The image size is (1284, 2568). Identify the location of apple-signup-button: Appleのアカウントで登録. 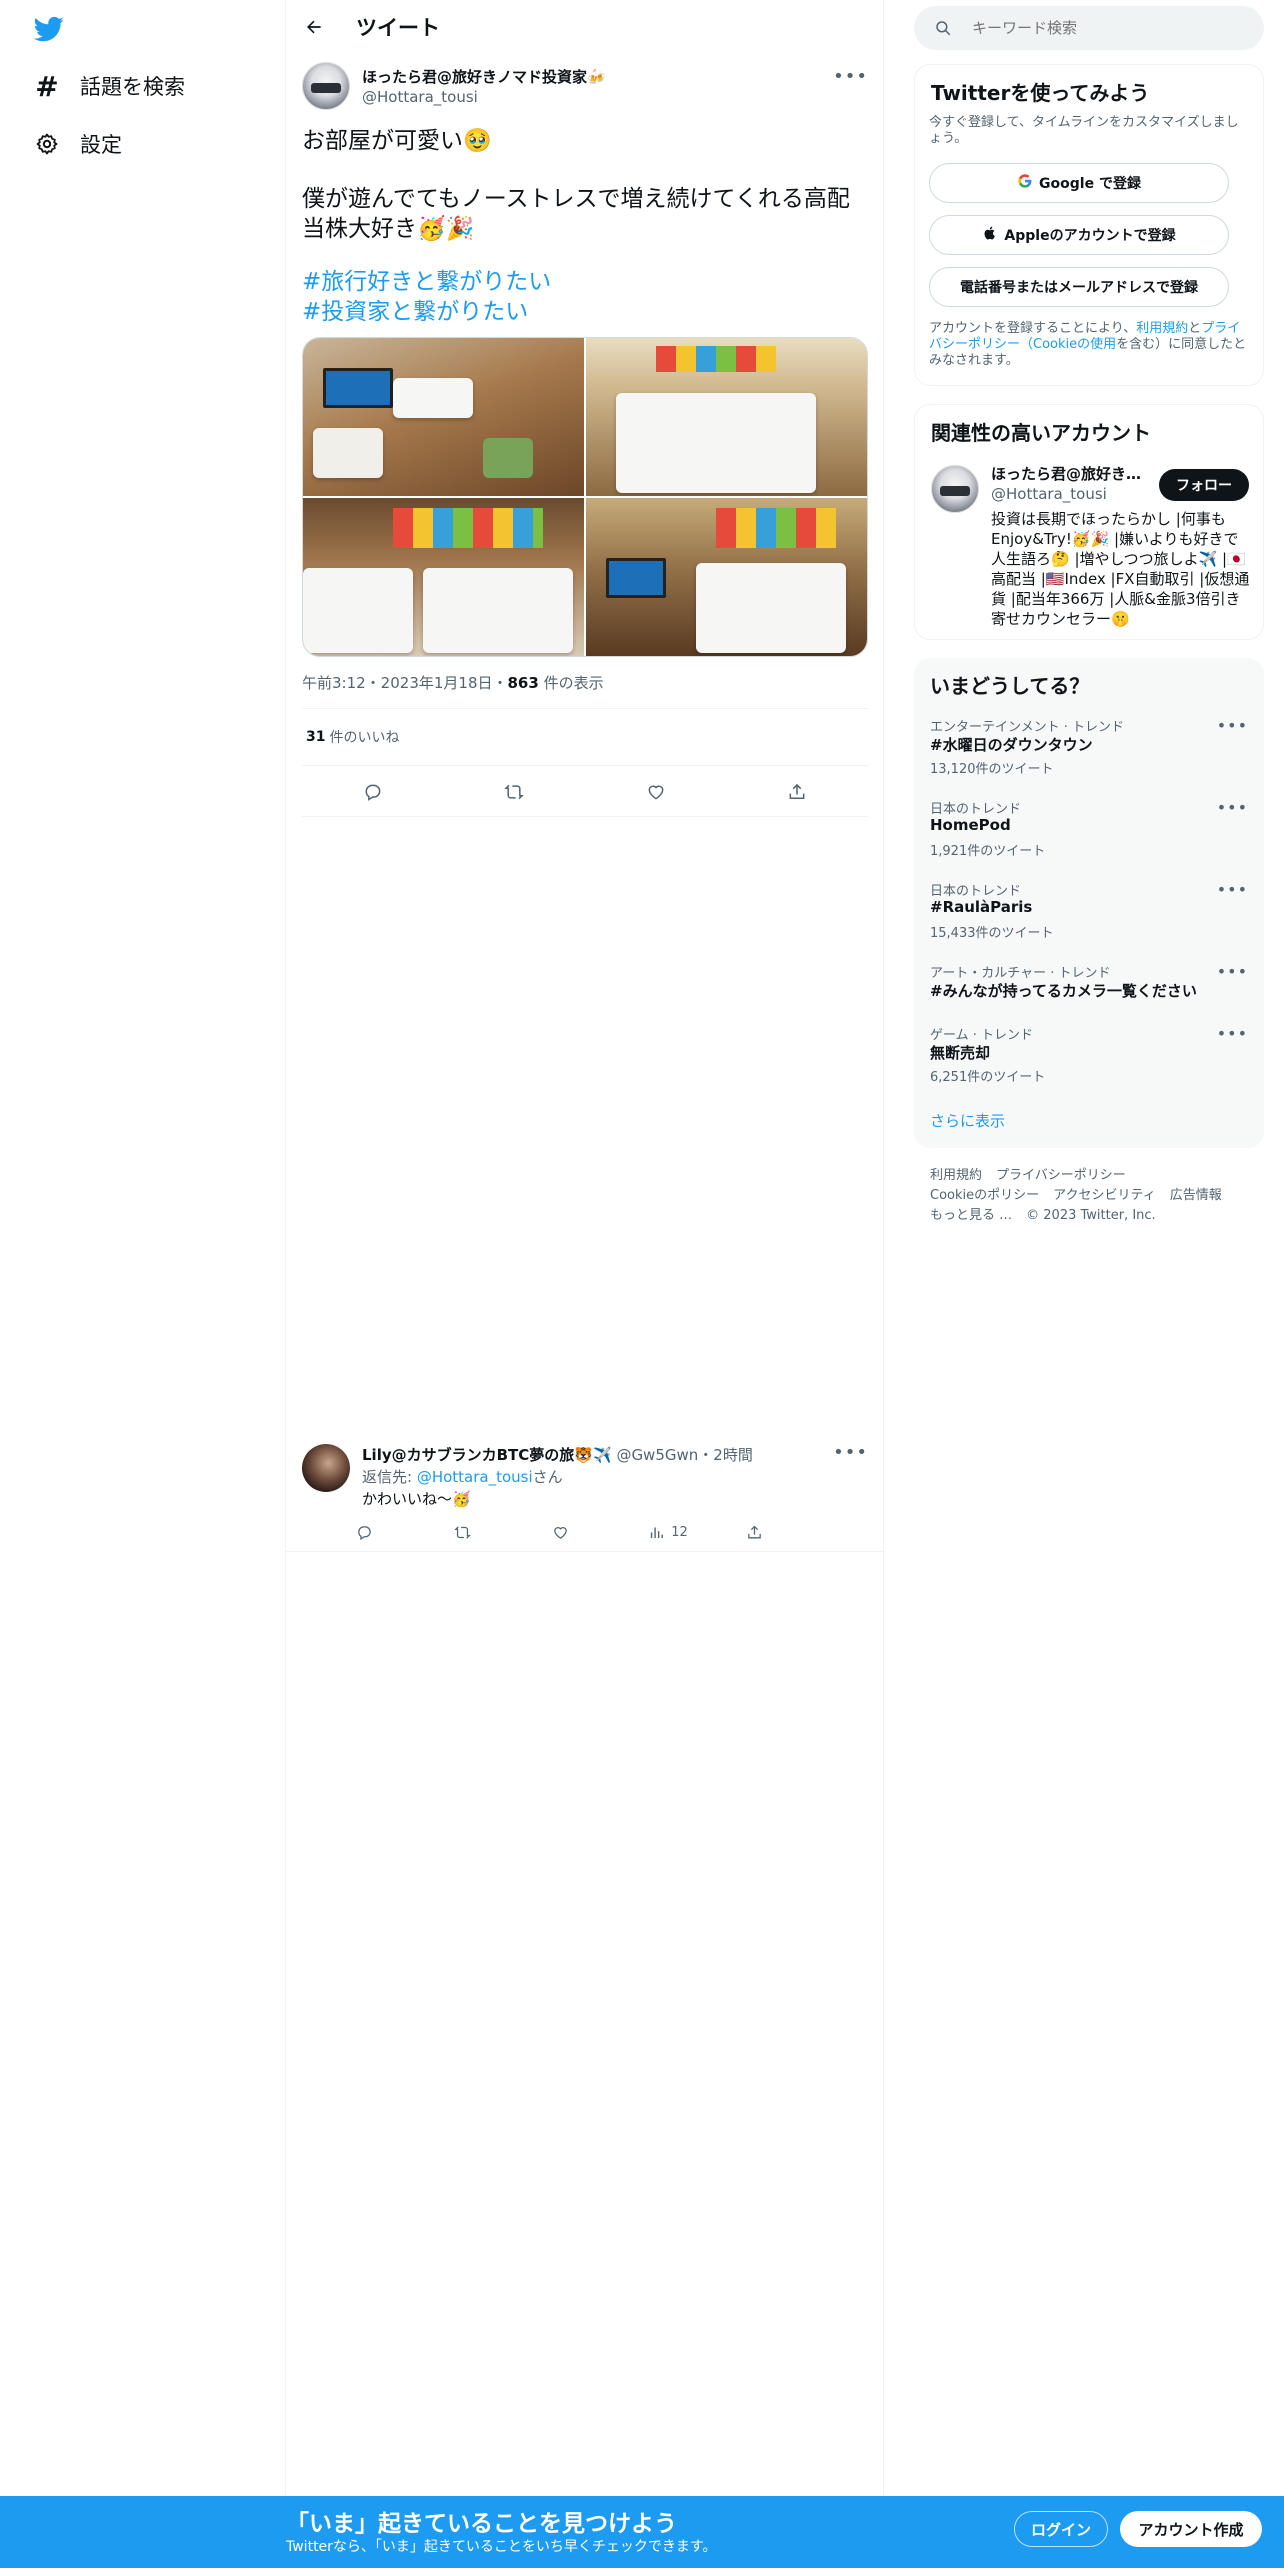
(1079, 235).